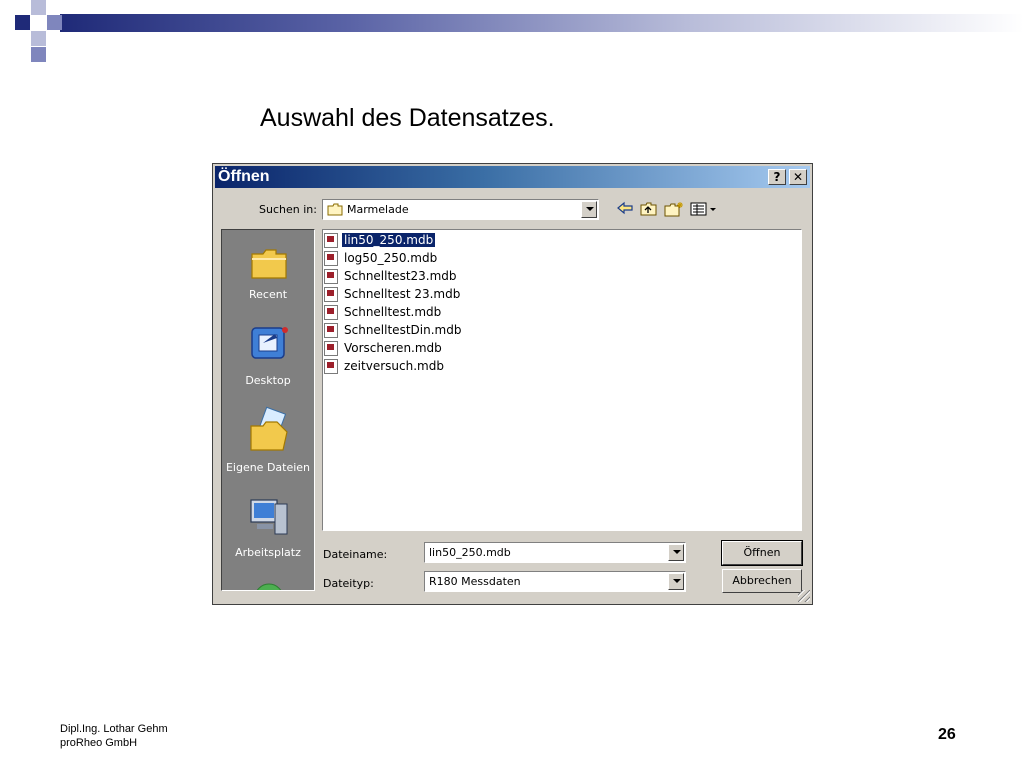  What do you see at coordinates (407, 118) in the screenshot?
I see `slide-title: Auswahl des Datensatzes.` at bounding box center [407, 118].